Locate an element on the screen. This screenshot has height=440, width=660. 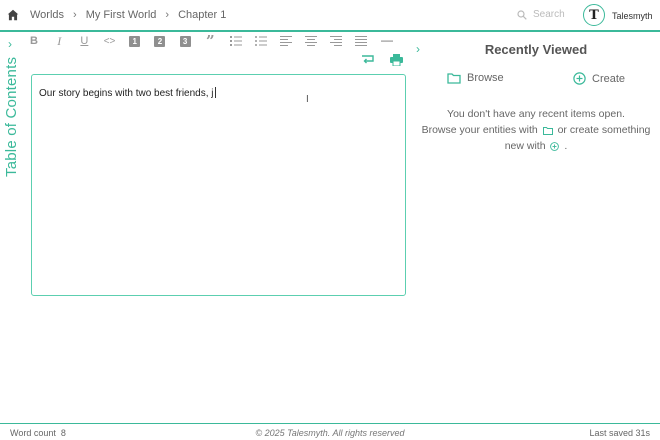
browse-button: Browse is located at coordinates (475, 78).